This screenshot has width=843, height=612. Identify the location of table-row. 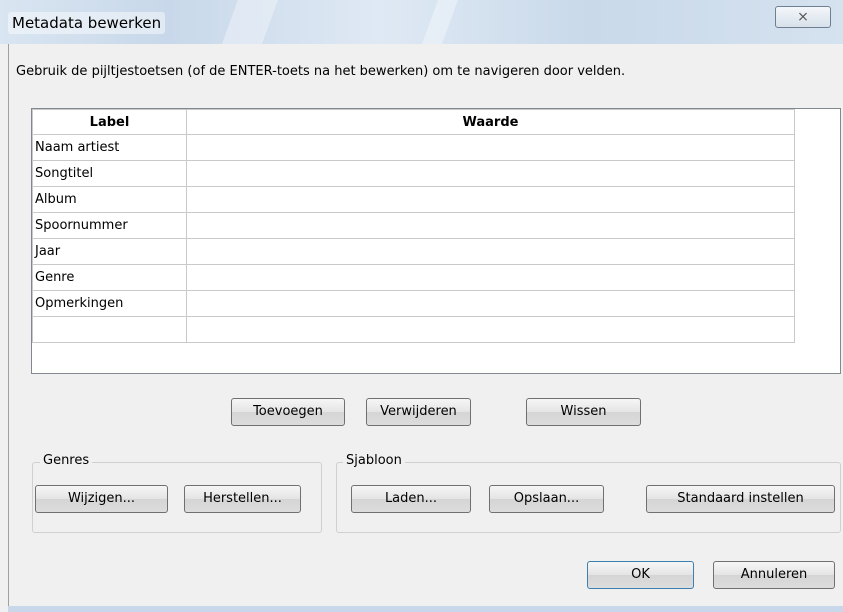
(413, 329).